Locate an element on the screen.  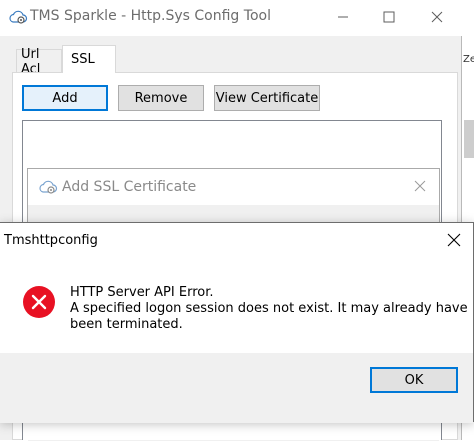
tab-label: SSL is located at coordinates (83, 59).